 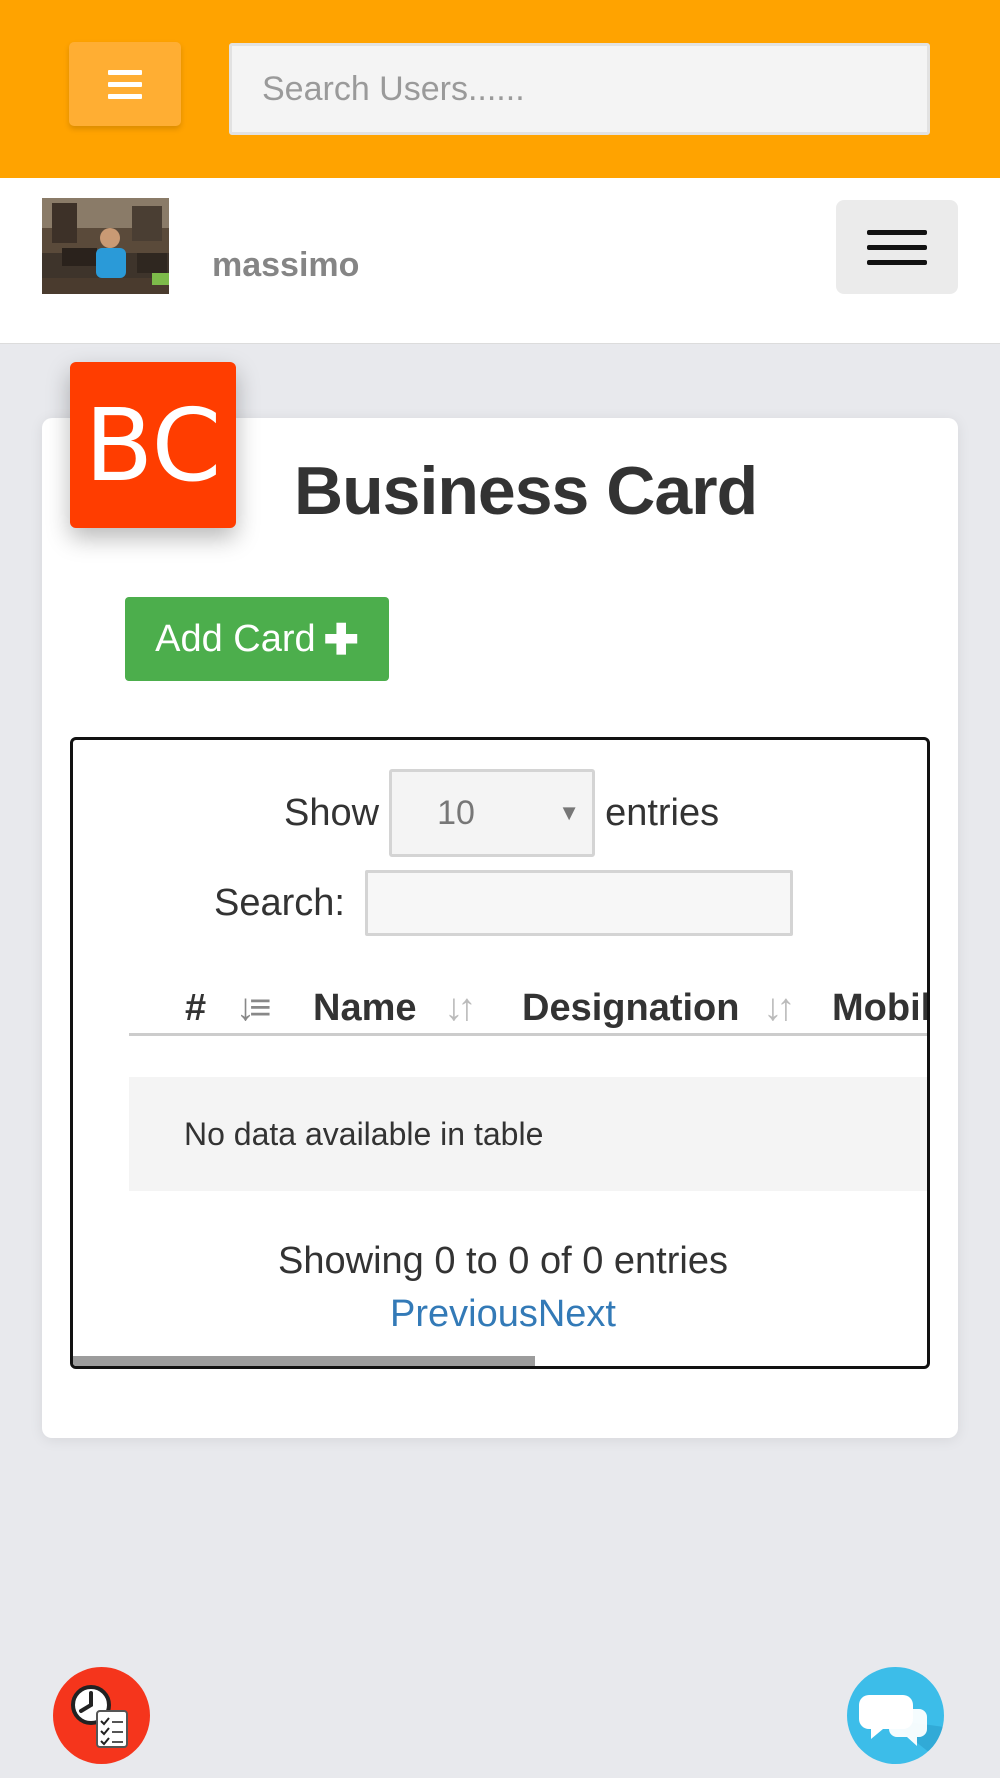 I want to click on profile-bar: massimo, so click(x=500, y=261).